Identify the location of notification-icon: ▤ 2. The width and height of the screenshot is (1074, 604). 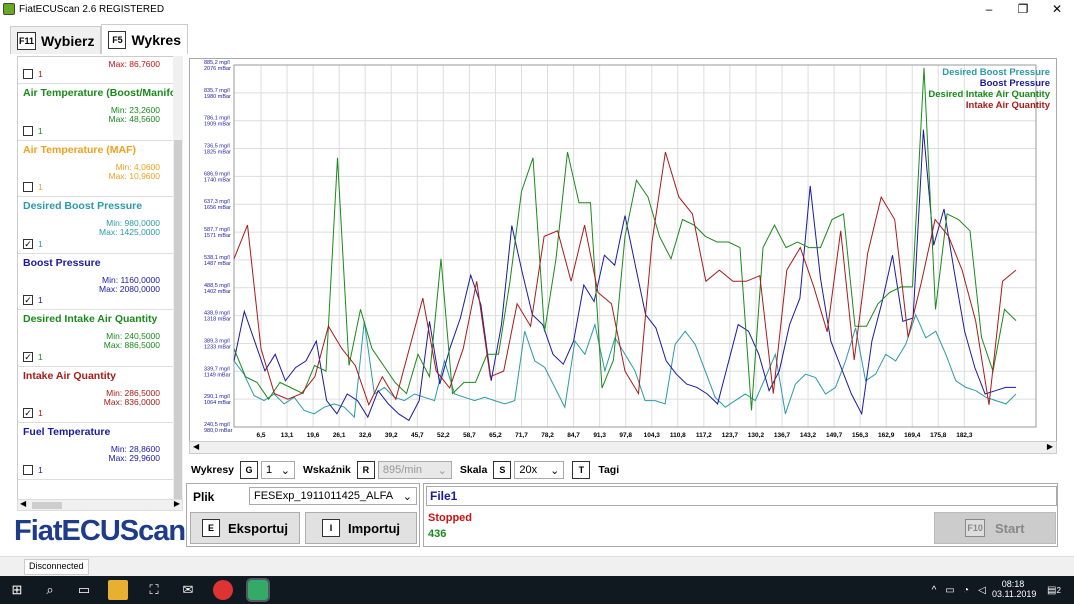
(1054, 590).